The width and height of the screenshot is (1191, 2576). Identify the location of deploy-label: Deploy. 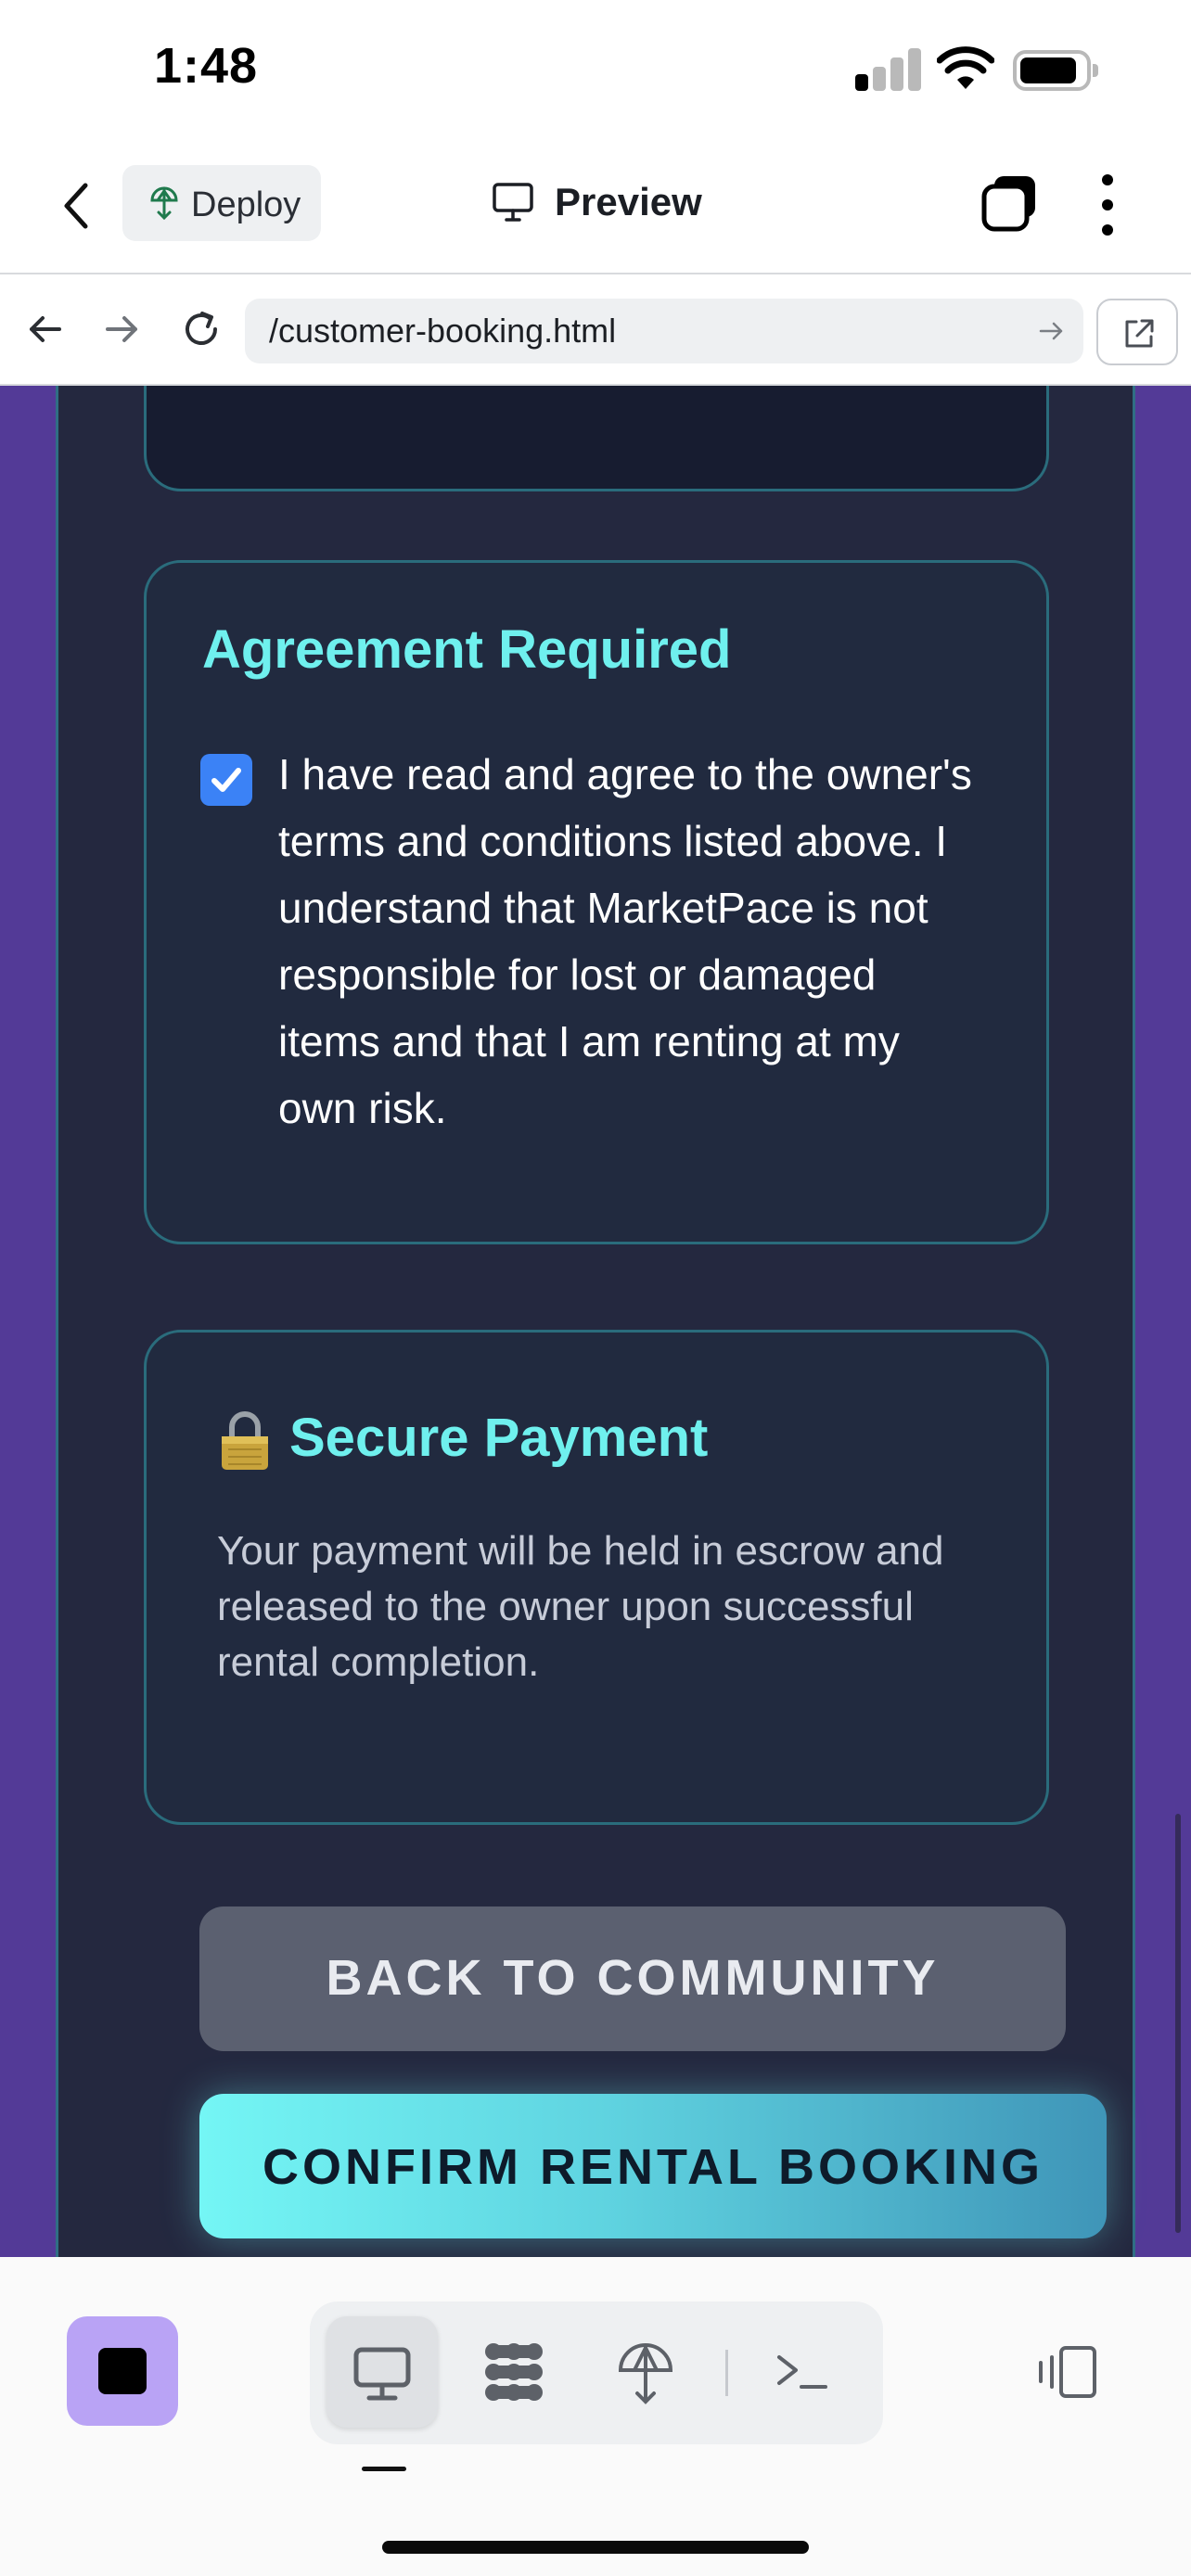
(246, 204).